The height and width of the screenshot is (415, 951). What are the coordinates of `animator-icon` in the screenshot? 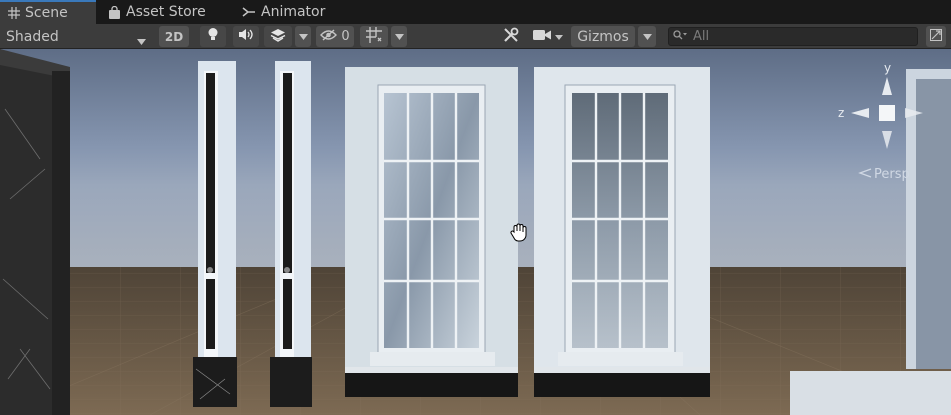 It's located at (249, 12).